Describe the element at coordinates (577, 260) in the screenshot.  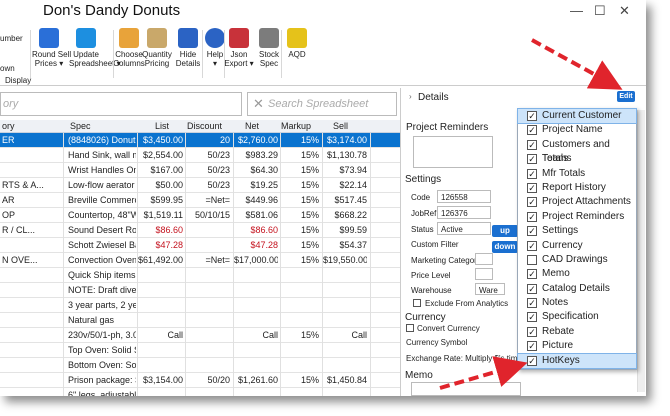
I see `menu-item-cad-drawings: CAD Drawings` at that location.